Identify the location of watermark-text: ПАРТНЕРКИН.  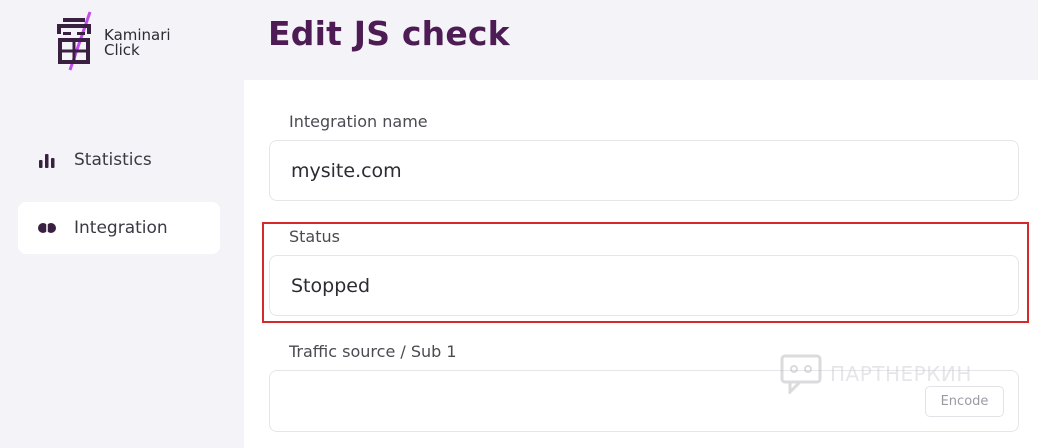
(901, 374).